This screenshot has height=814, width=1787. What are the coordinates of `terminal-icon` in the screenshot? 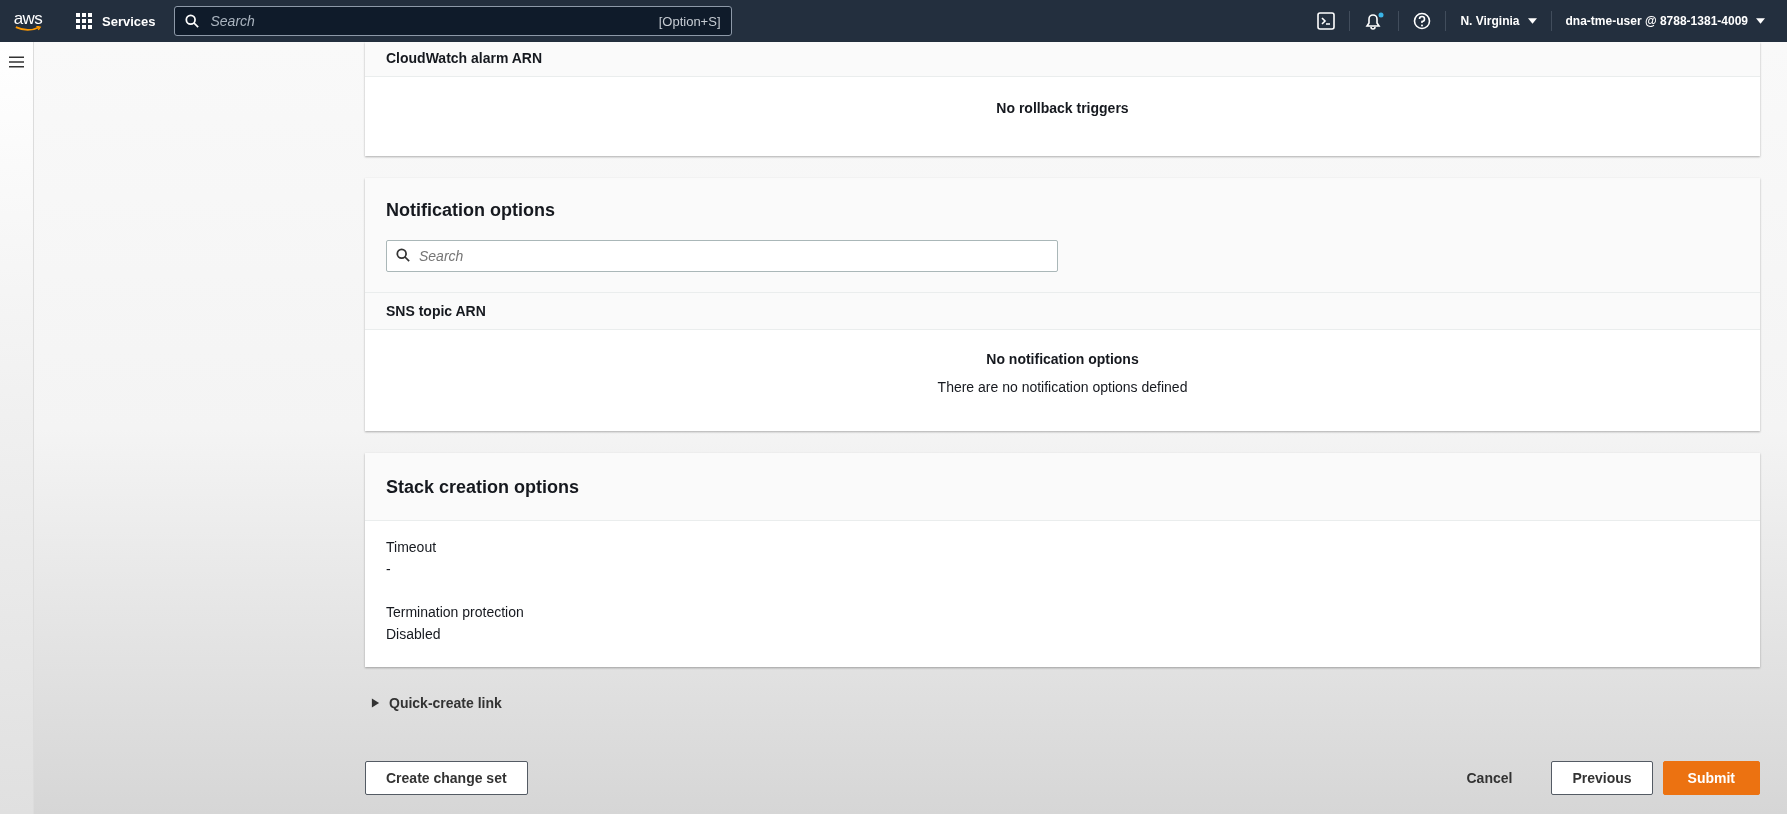 It's located at (1326, 21).